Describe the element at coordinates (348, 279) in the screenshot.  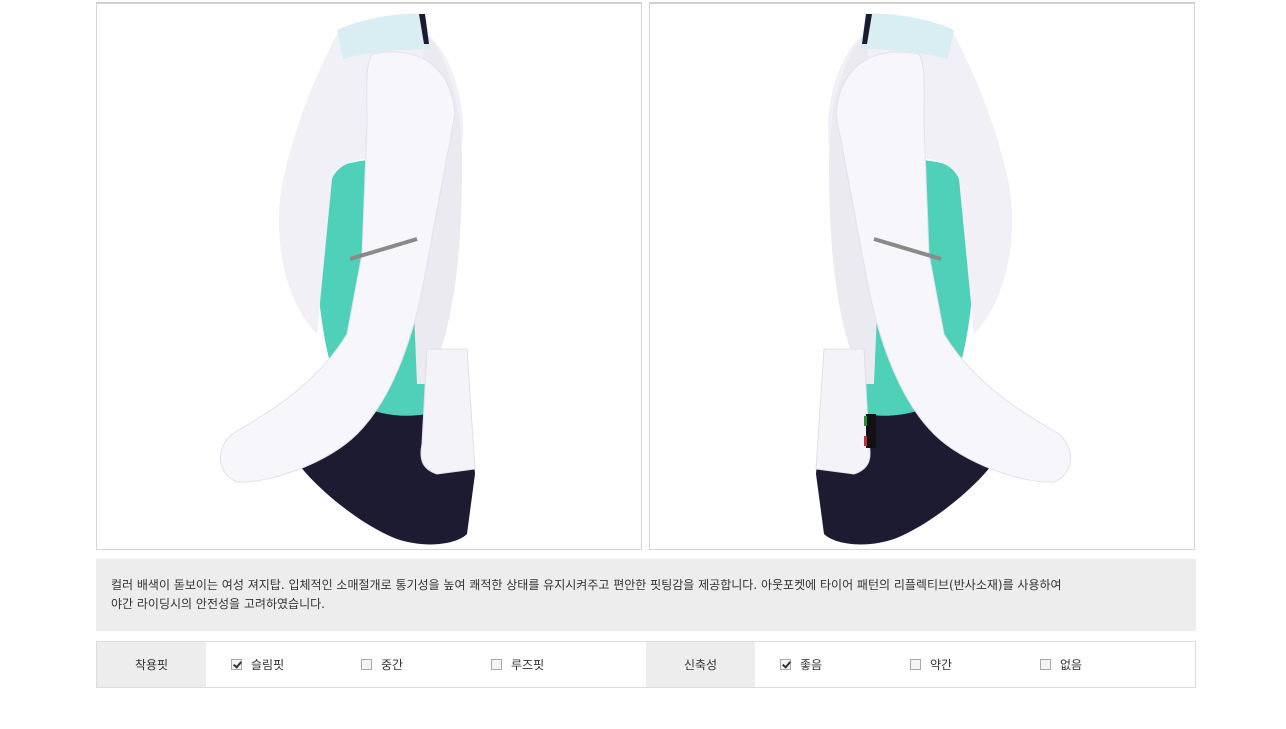
I see `jersey-left-side-illustration` at that location.